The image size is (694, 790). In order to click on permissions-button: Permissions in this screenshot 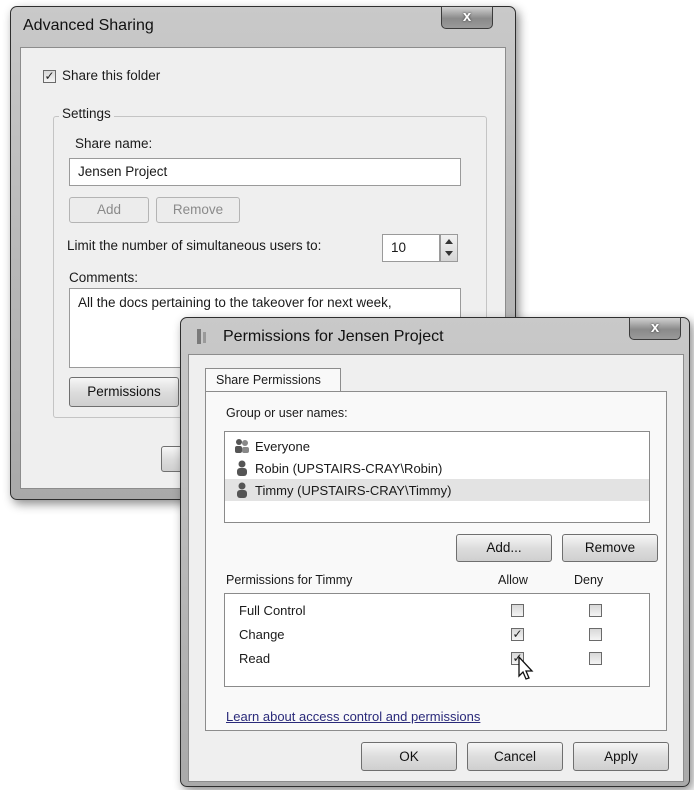, I will do `click(124, 392)`.